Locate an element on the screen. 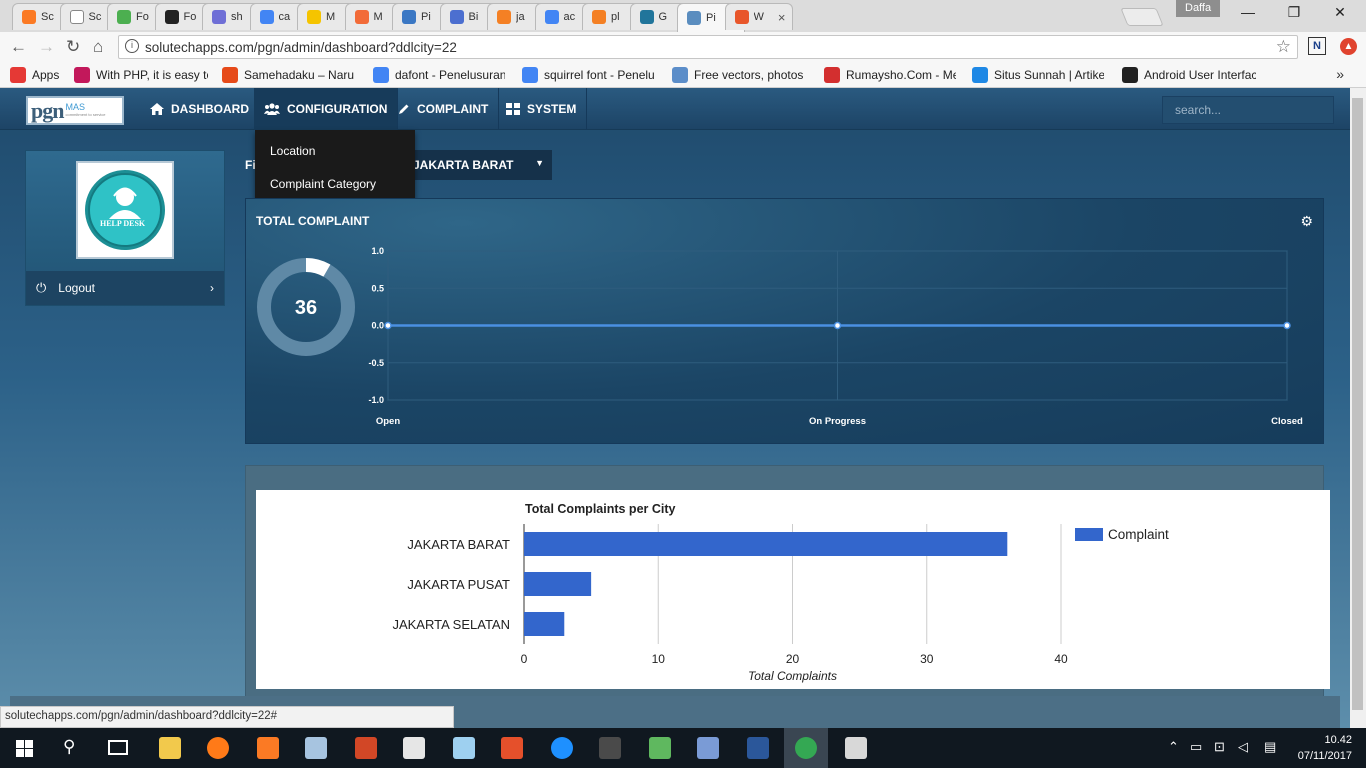 The width and height of the screenshot is (1366, 768). nav-configuration: CONFIGURATION is located at coordinates (326, 109).